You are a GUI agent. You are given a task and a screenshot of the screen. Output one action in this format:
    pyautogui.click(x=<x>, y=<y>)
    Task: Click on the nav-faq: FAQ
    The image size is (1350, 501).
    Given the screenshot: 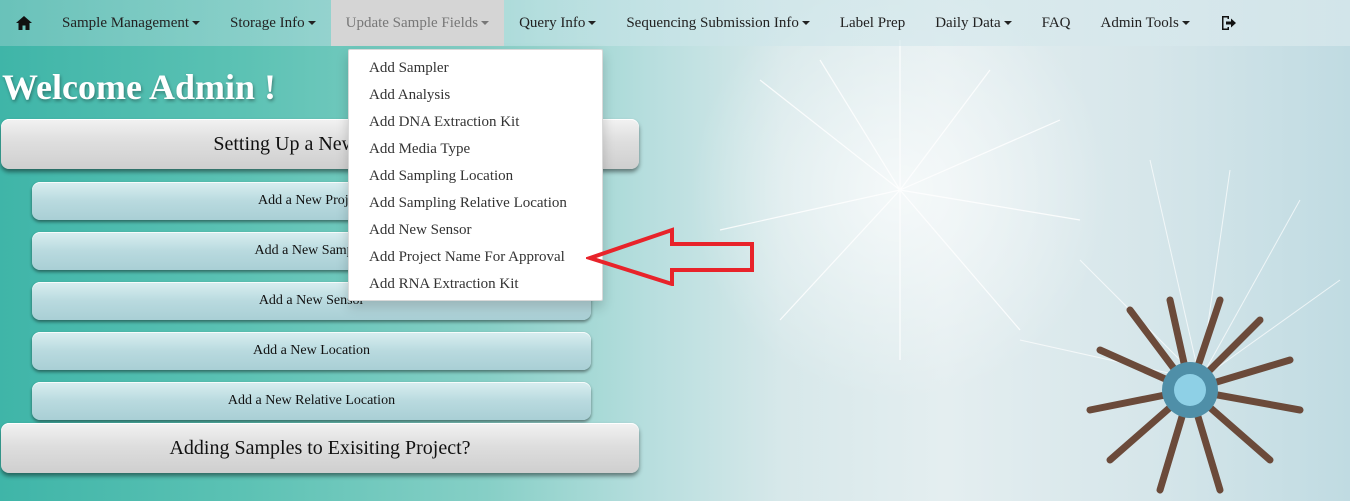 What is the action you would take?
    pyautogui.click(x=1056, y=23)
    